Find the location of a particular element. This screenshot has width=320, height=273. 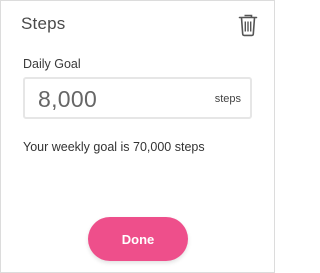

done-button: Done is located at coordinates (138, 239).